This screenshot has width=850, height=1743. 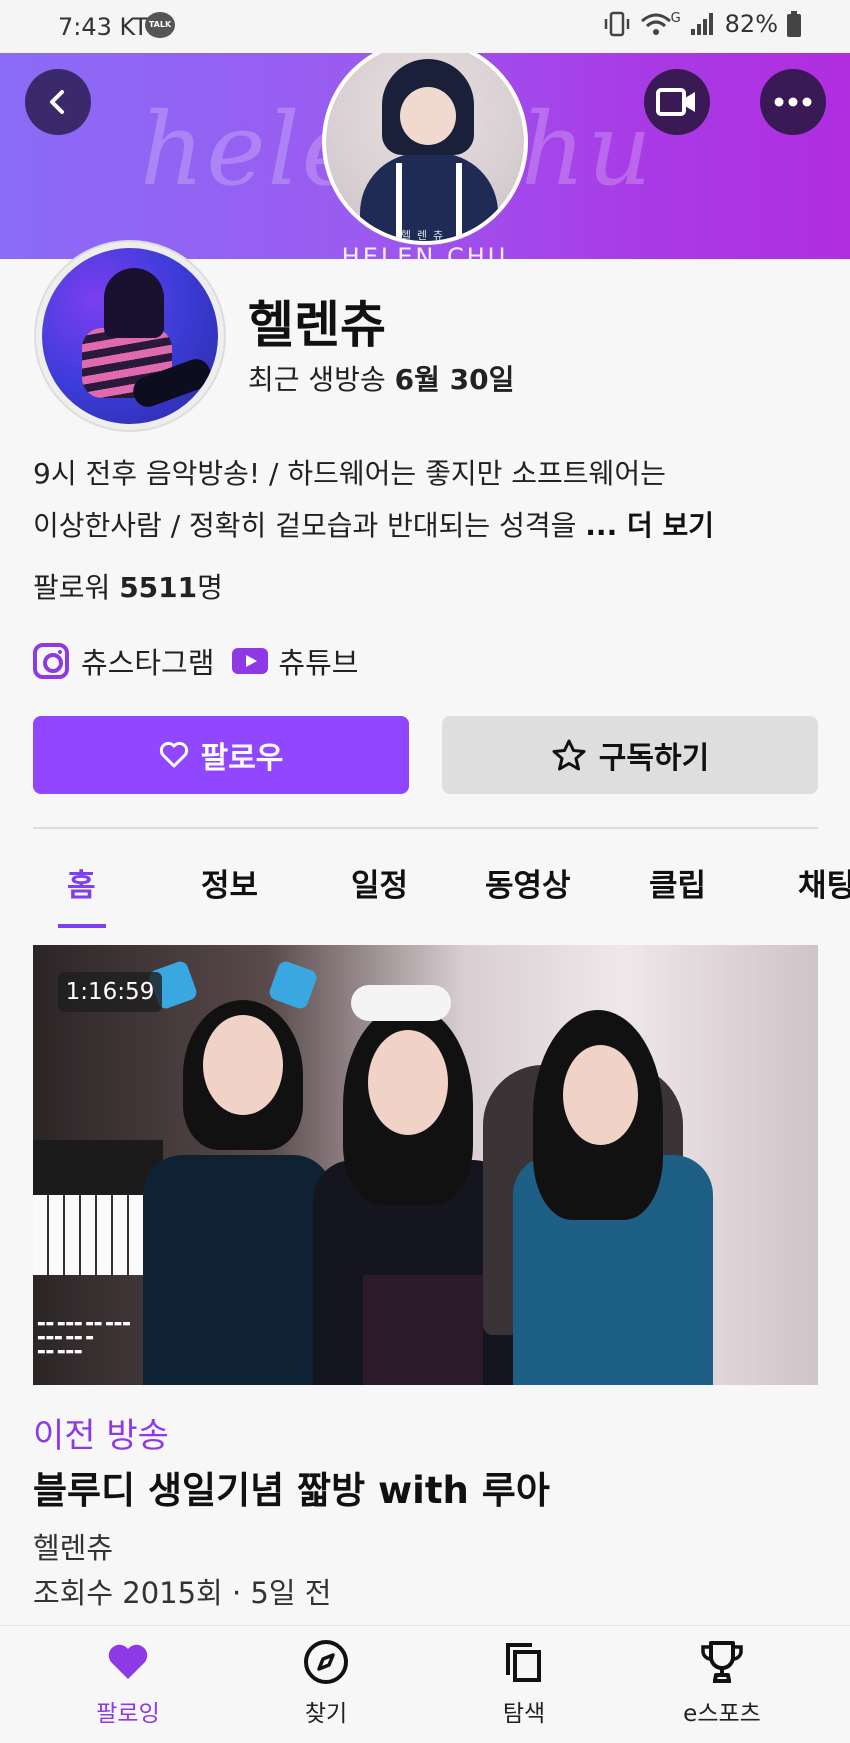 I want to click on followers-count: 팔로워 5511명, so click(x=128, y=586).